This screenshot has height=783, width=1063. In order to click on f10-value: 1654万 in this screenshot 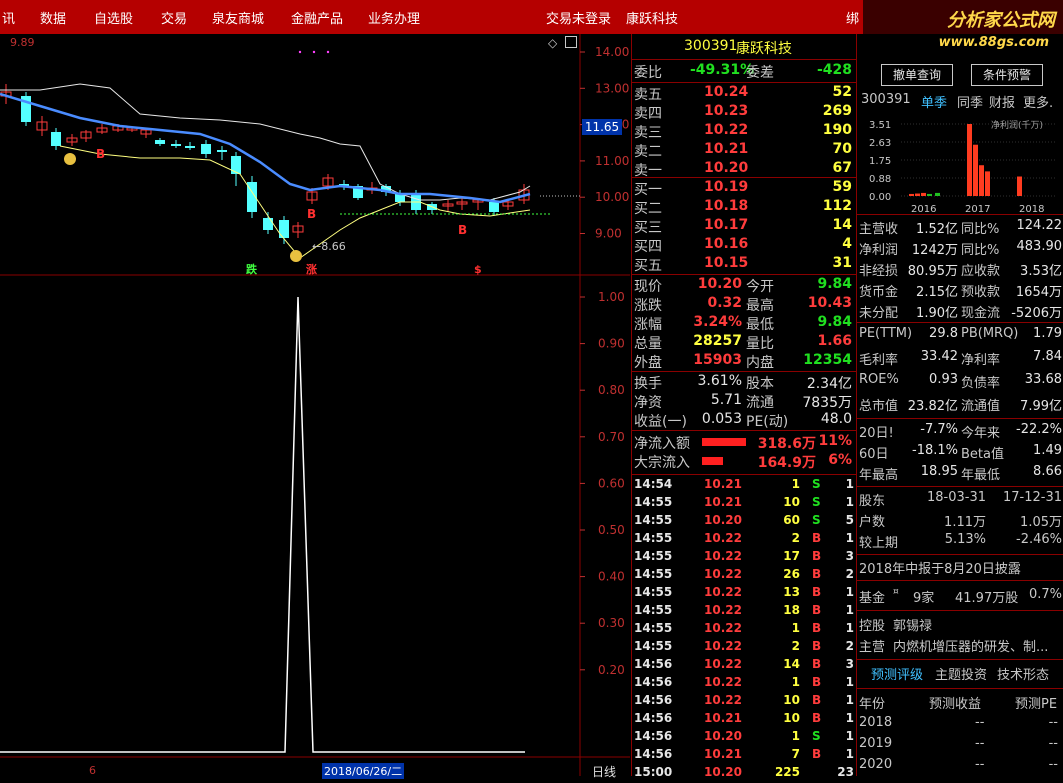, I will do `click(1038, 292)`.